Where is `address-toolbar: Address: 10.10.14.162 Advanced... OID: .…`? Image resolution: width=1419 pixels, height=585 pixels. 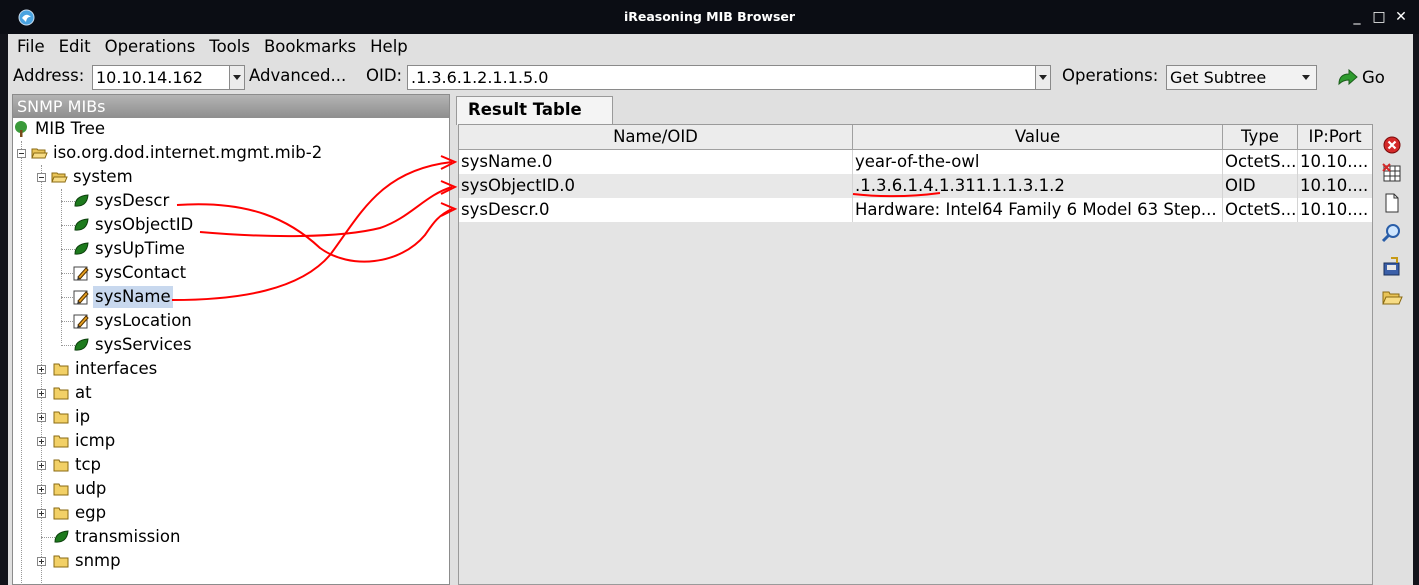 address-toolbar: Address: 10.10.14.162 Advanced... OID: .… is located at coordinates (709, 77).